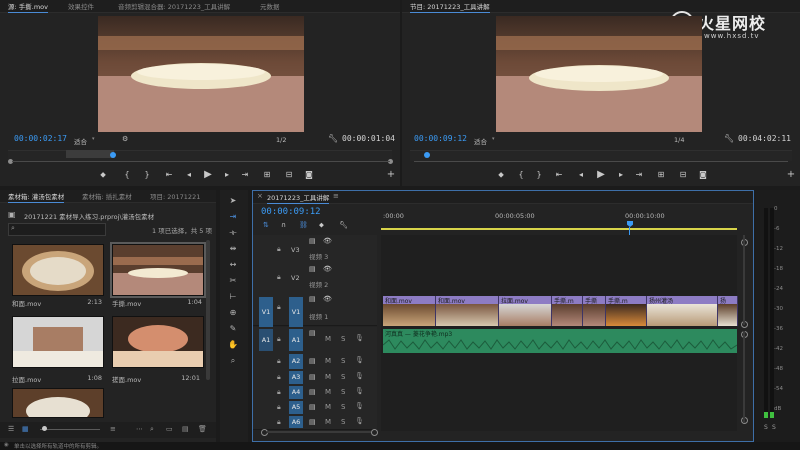 This screenshot has height=450, width=800. What do you see at coordinates (201, 161) in the screenshot?
I see `source-zoom-bar` at bounding box center [201, 161].